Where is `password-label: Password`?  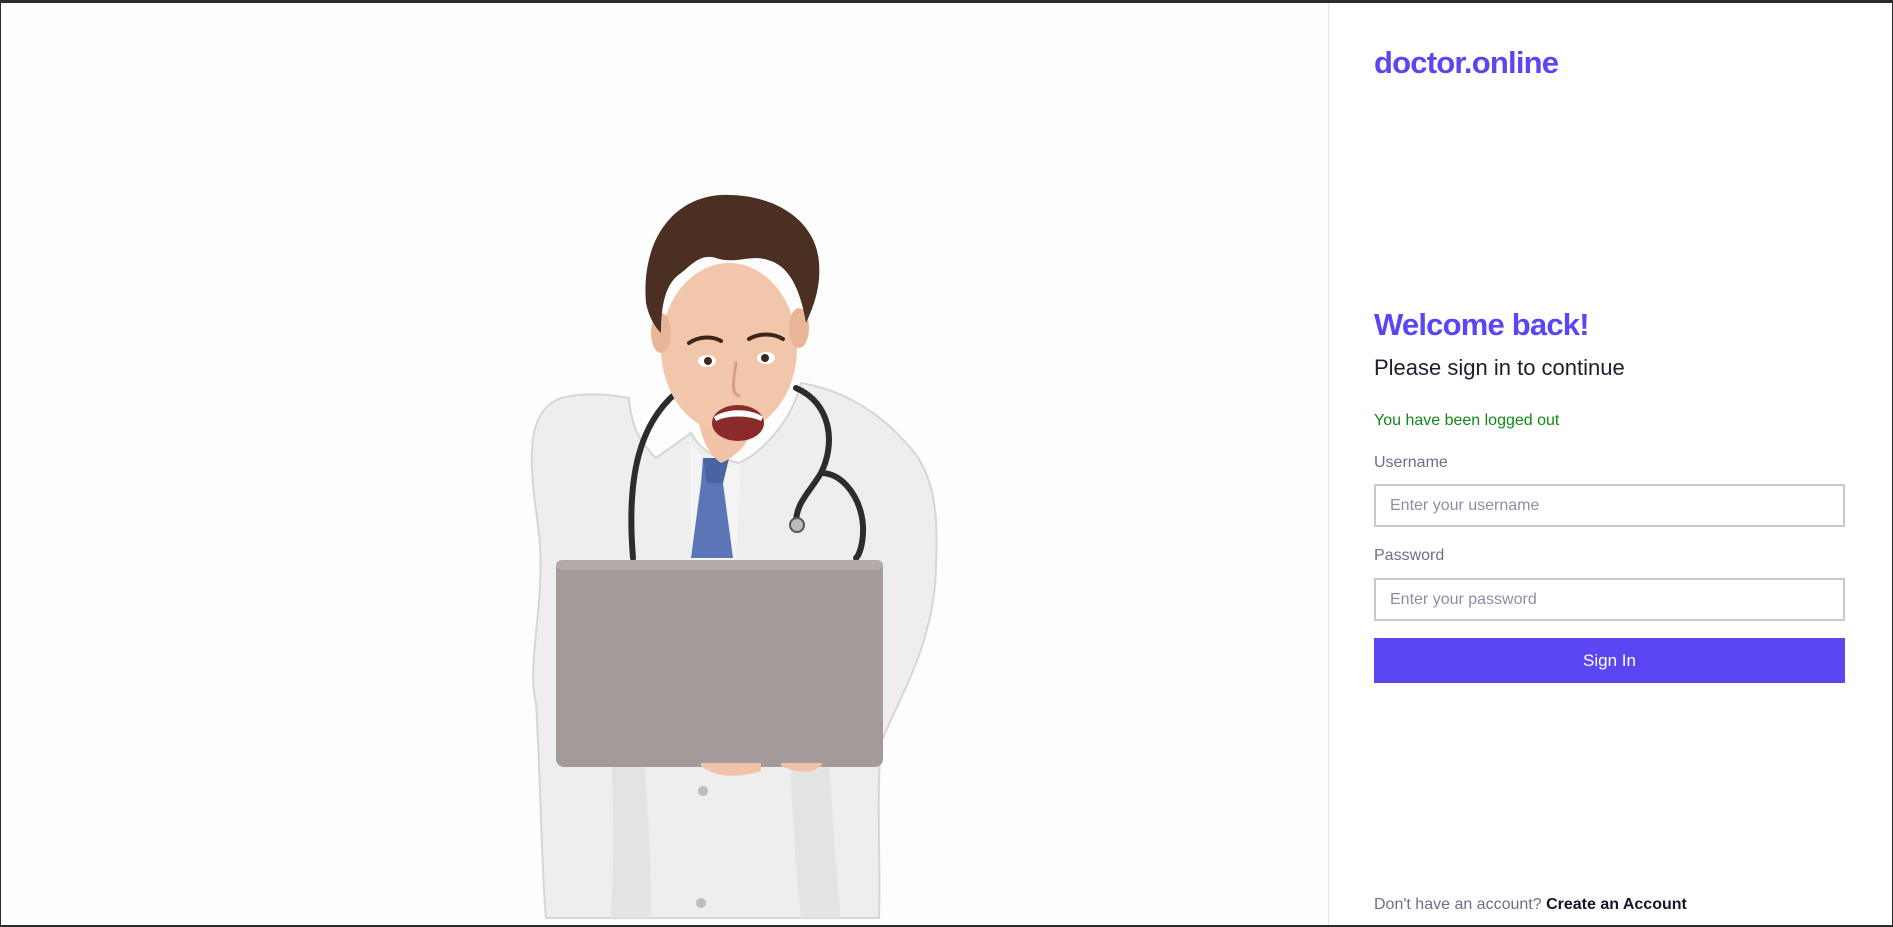 password-label: Password is located at coordinates (1409, 555).